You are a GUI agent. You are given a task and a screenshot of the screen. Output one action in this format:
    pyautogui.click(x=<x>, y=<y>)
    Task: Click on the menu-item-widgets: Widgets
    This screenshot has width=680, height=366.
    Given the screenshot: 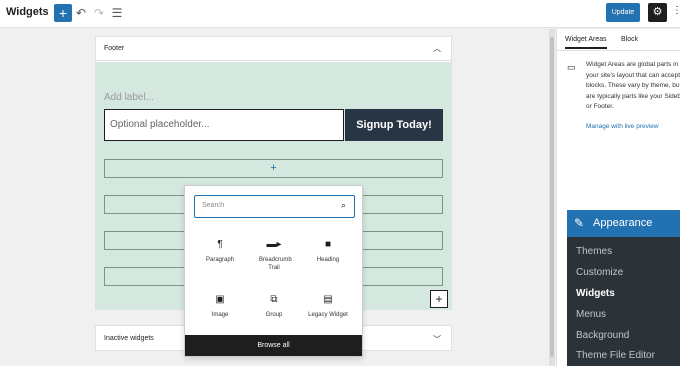 What is the action you would take?
    pyautogui.click(x=595, y=293)
    